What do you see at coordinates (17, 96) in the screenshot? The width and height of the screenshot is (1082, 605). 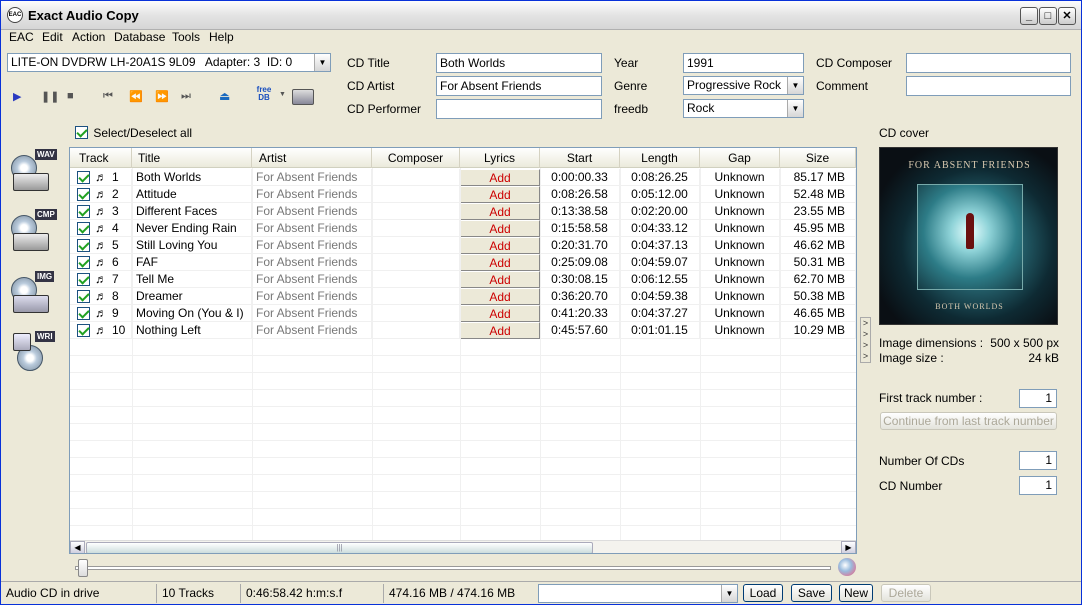 I see `play-icon: ▶` at bounding box center [17, 96].